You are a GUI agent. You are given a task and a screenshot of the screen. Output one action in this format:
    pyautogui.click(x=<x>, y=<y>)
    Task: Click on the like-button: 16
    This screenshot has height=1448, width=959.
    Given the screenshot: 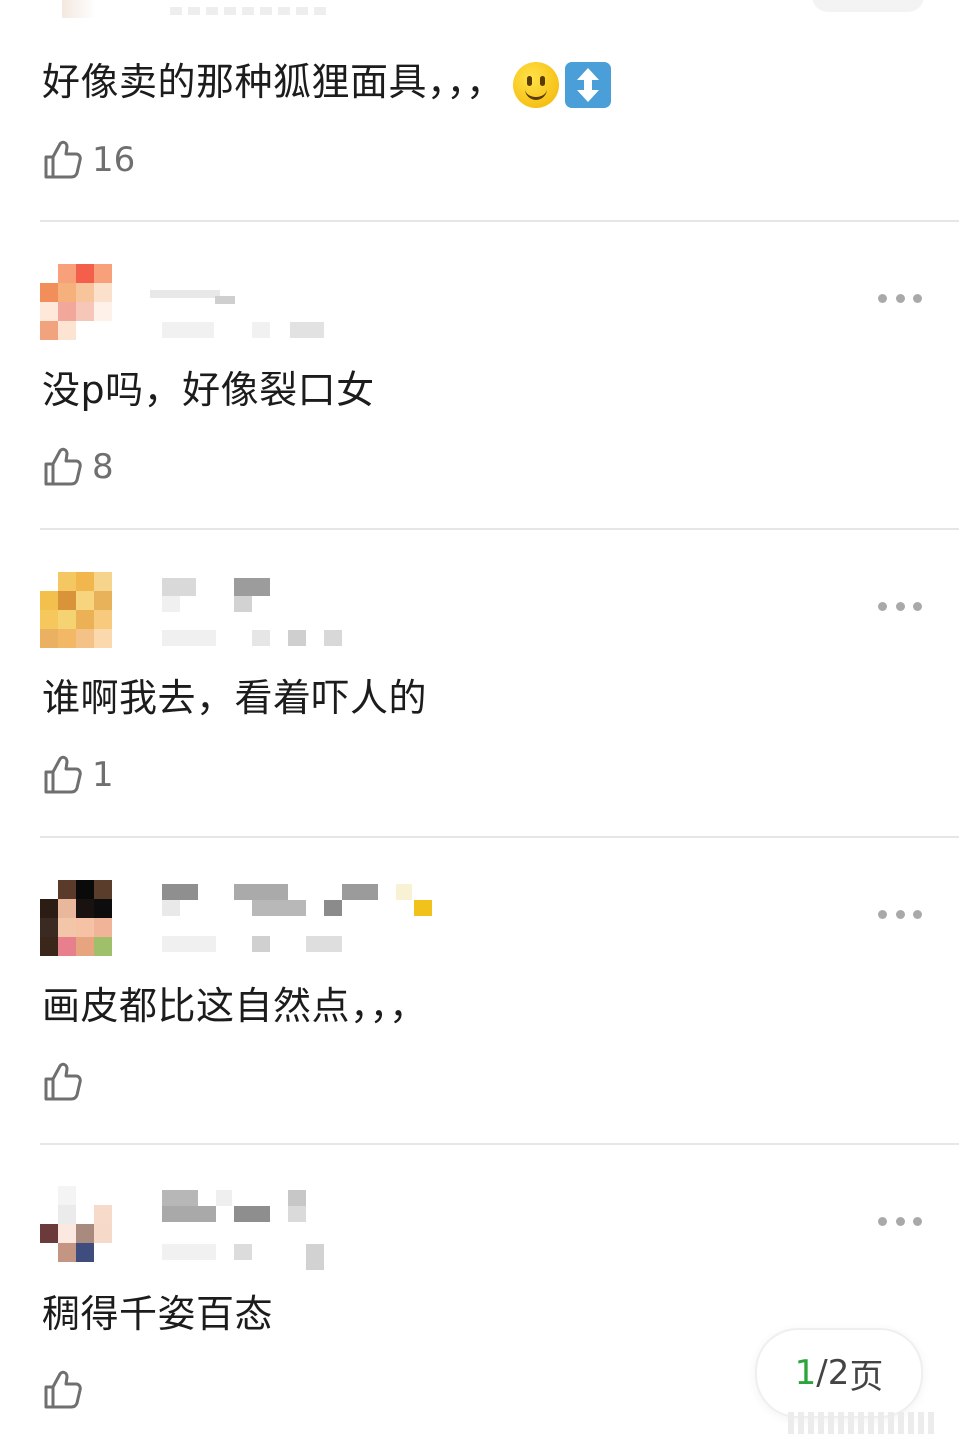 What is the action you would take?
    pyautogui.click(x=88, y=160)
    